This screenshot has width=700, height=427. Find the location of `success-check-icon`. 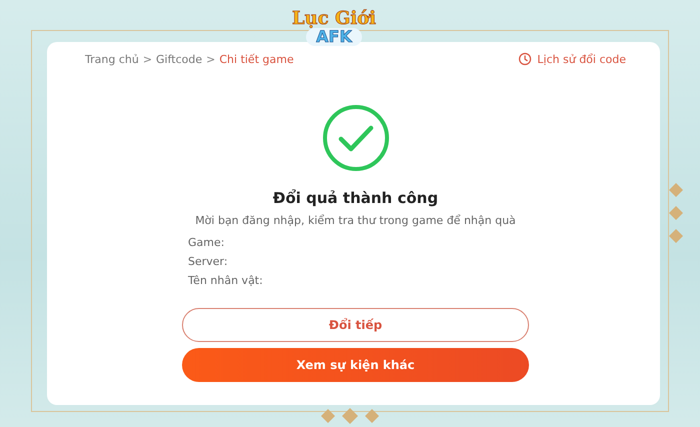

success-check-icon is located at coordinates (356, 138).